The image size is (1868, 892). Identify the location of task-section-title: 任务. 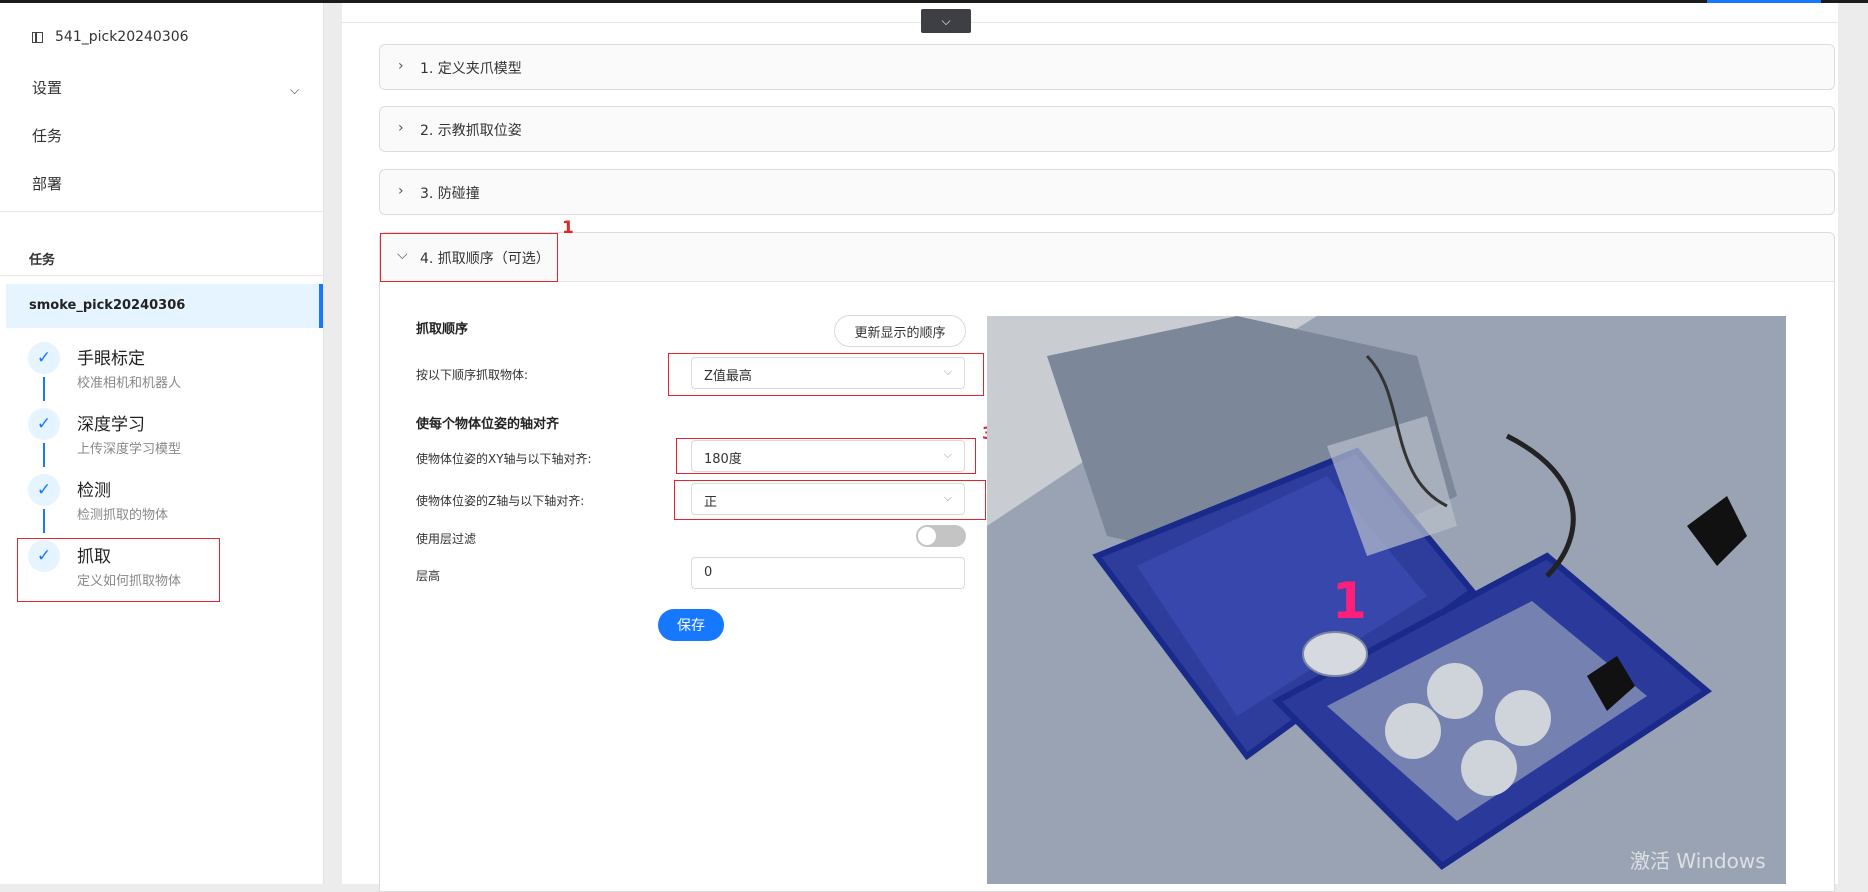
(42, 260).